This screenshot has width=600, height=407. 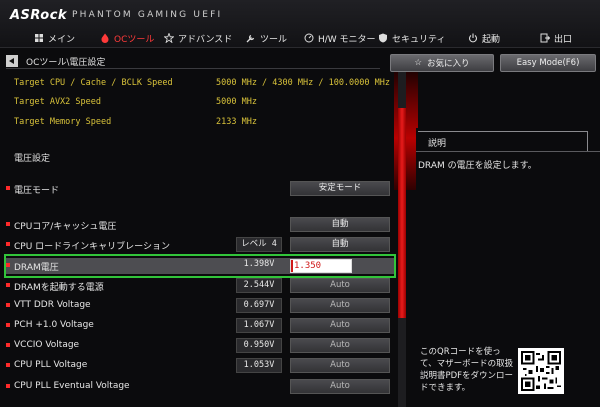 What do you see at coordinates (42, 345) in the screenshot?
I see `setting-label: VCCIO Voltage` at bounding box center [42, 345].